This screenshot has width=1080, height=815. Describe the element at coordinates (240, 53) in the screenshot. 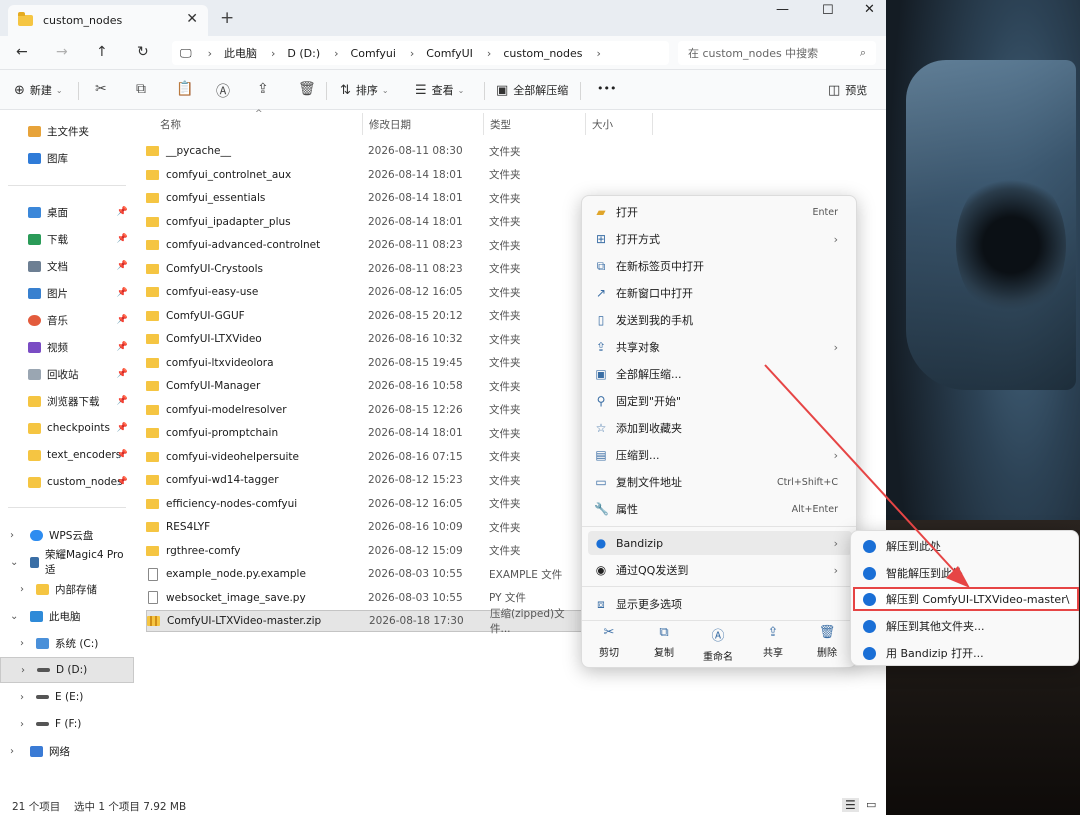

I see `breadcrumb-this-pc: 此电脑` at that location.